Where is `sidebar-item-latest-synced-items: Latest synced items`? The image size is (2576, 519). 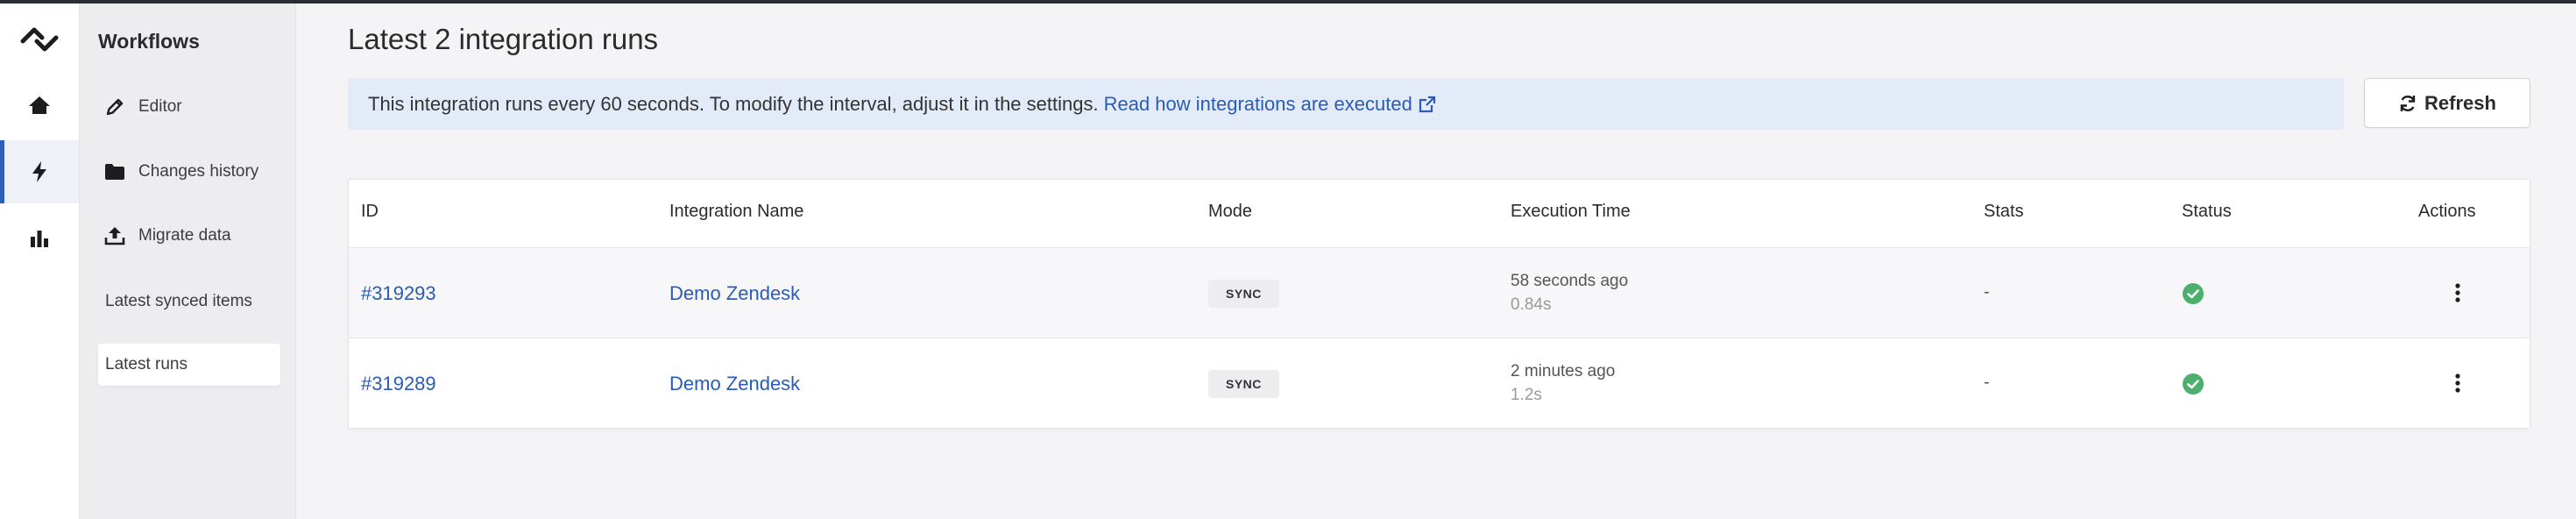 sidebar-item-latest-synced-items: Latest synced items is located at coordinates (189, 302).